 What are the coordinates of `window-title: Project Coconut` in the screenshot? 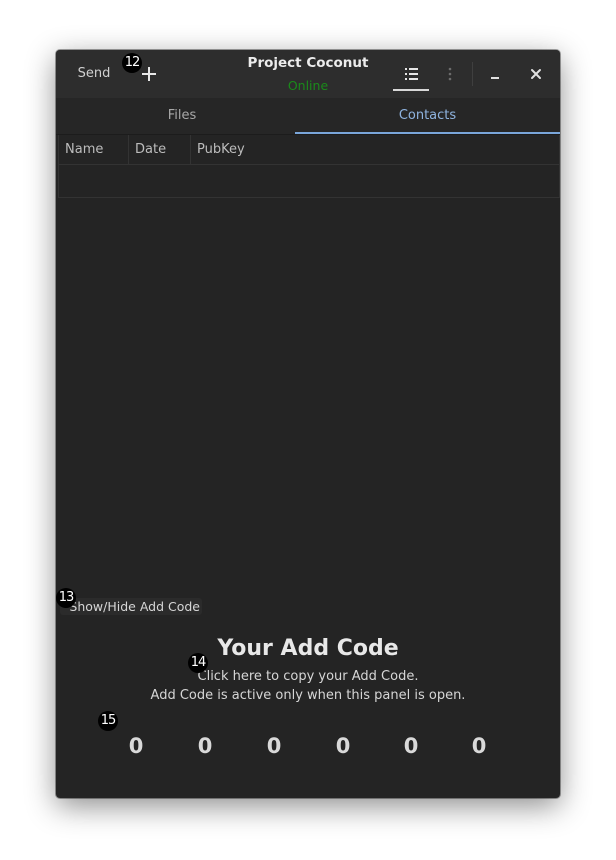 It's located at (308, 63).